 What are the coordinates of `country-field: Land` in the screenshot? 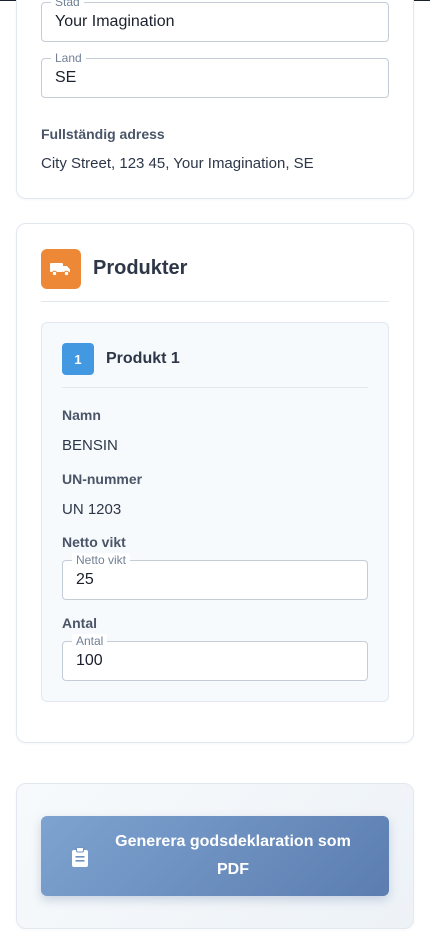 It's located at (215, 74).